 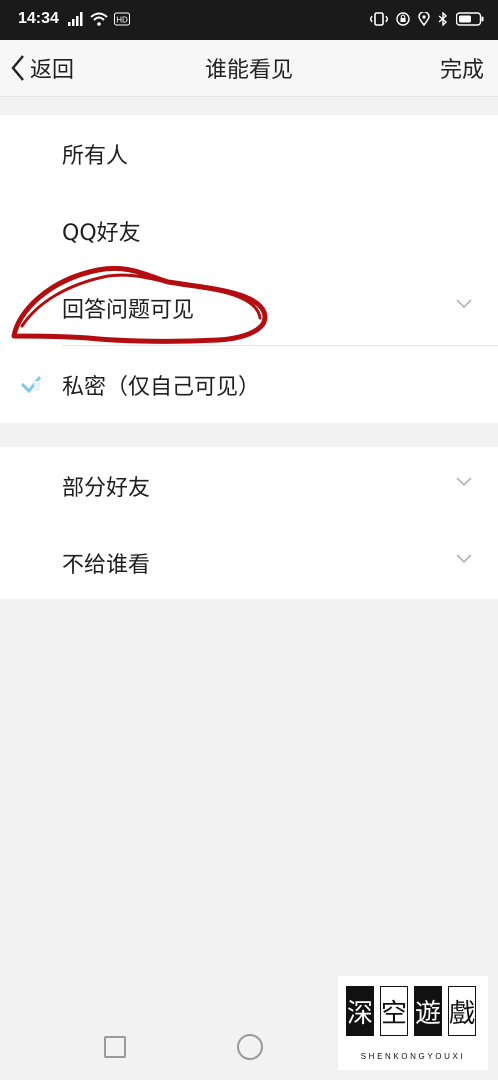 What do you see at coordinates (101, 233) in the screenshot?
I see `option-label: QQ好友` at bounding box center [101, 233].